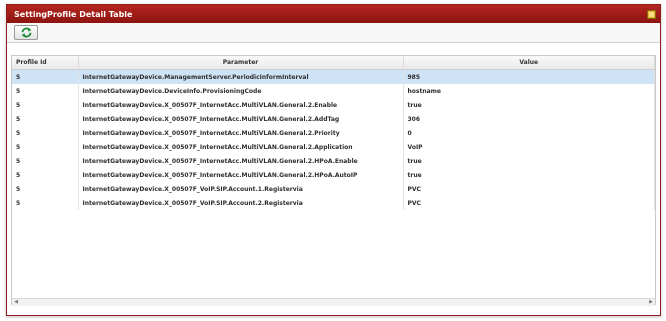  What do you see at coordinates (241, 63) in the screenshot?
I see `column-header-parameter: Parameter` at bounding box center [241, 63].